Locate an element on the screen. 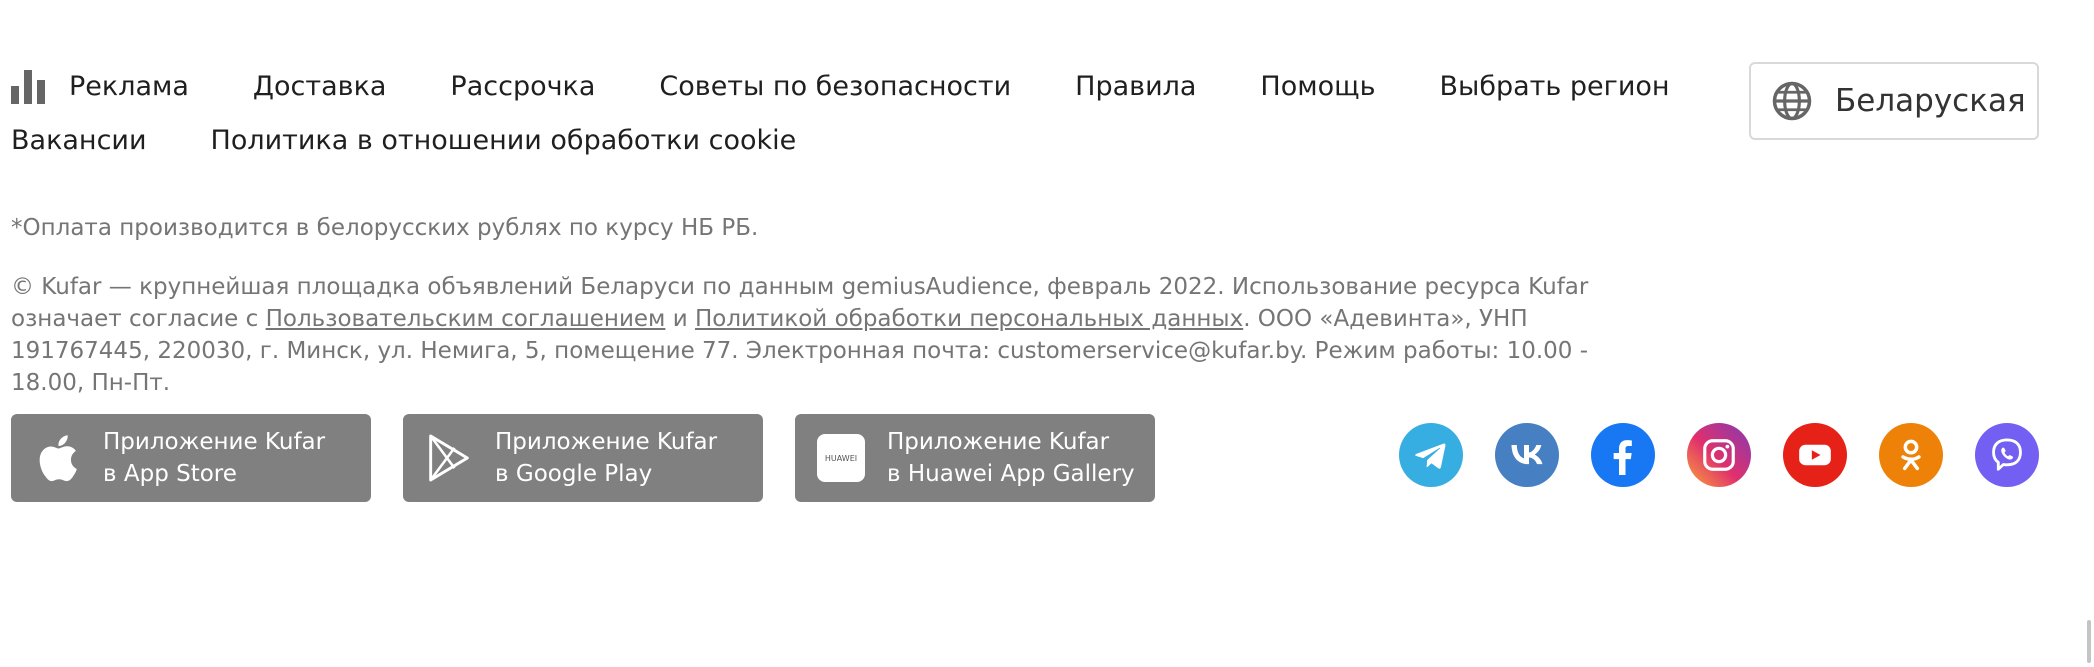 This screenshot has width=2094, height=667. youtube-icon is located at coordinates (1815, 455).